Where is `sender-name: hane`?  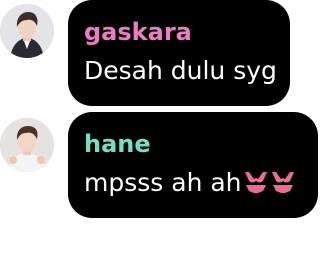 sender-name: hane is located at coordinates (117, 144).